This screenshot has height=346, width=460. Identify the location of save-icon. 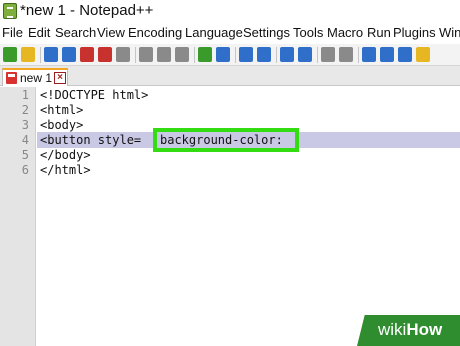
(51, 54).